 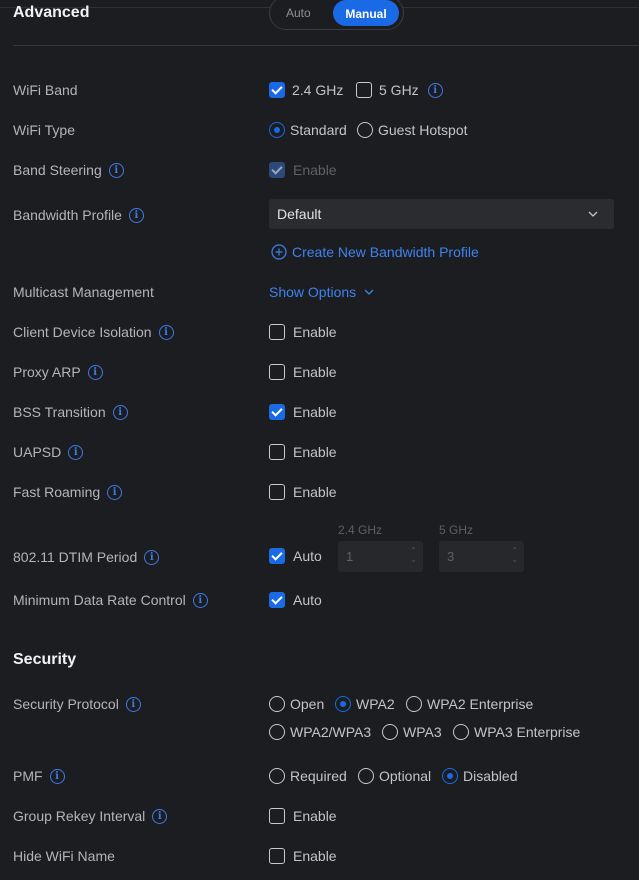 What do you see at coordinates (308, 130) in the screenshot?
I see `wifi-type-standard-radio: Standard` at bounding box center [308, 130].